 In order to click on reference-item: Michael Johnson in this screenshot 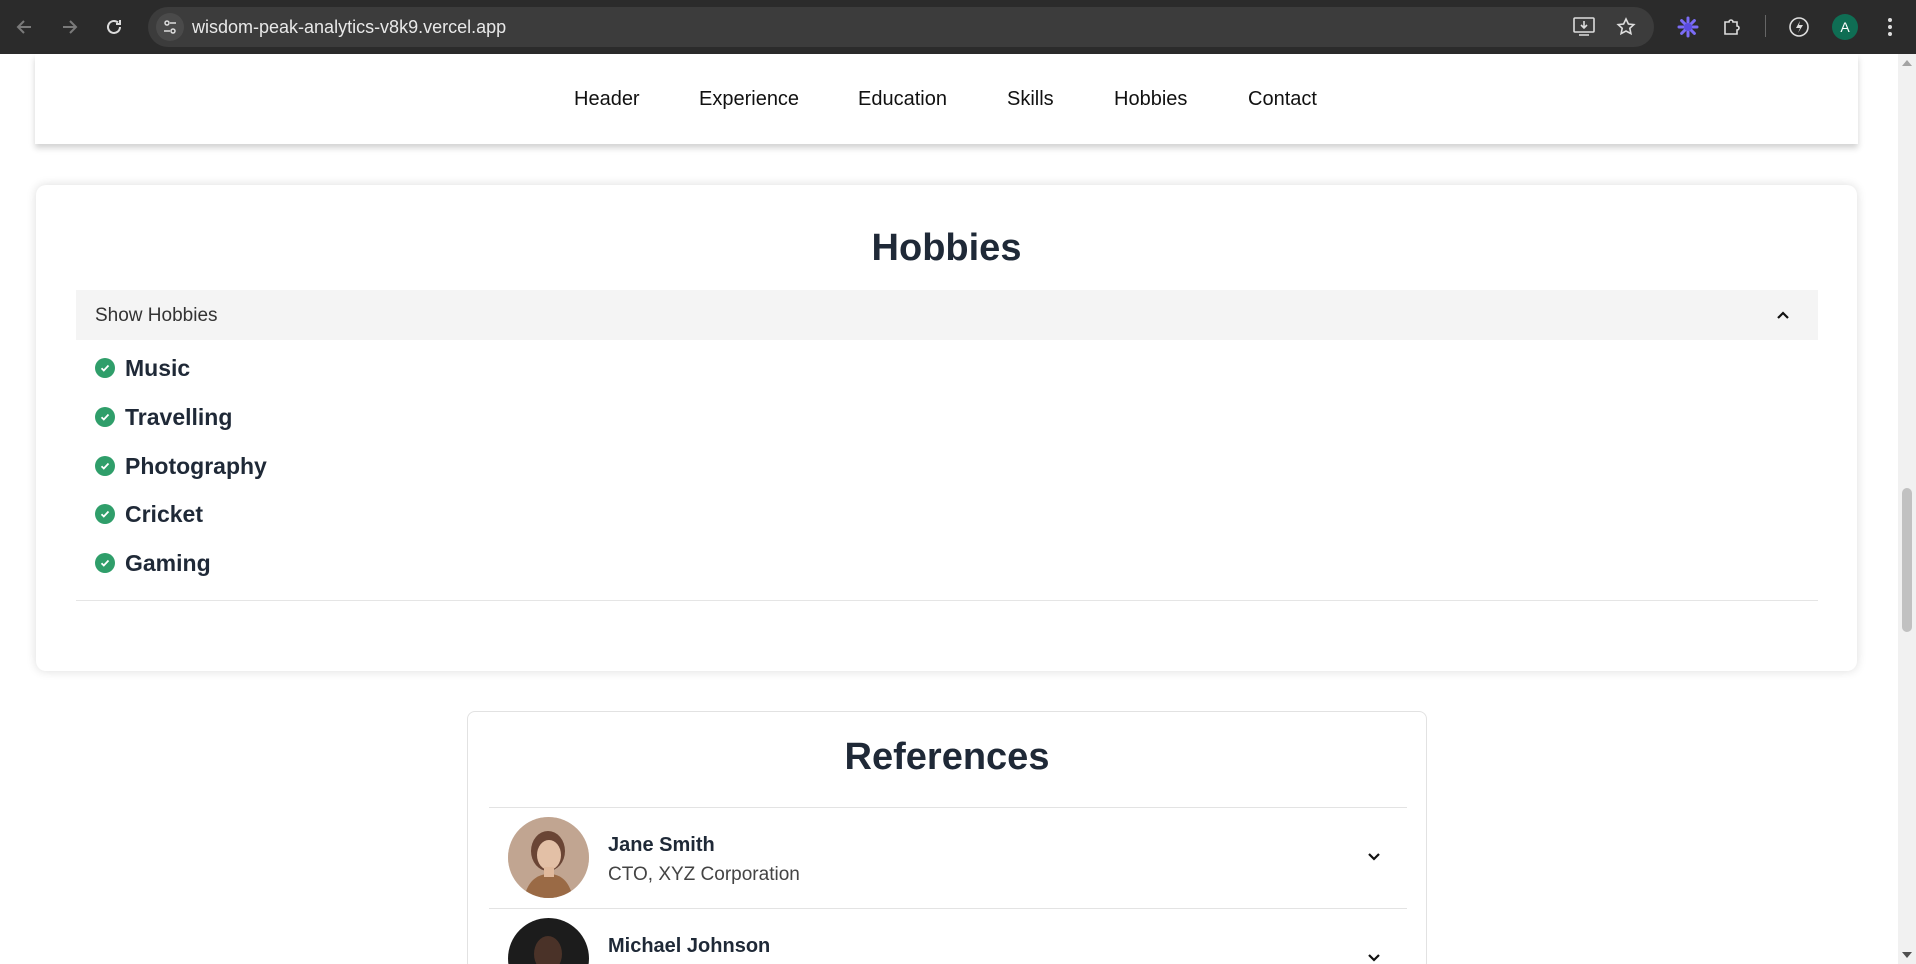, I will do `click(948, 936)`.